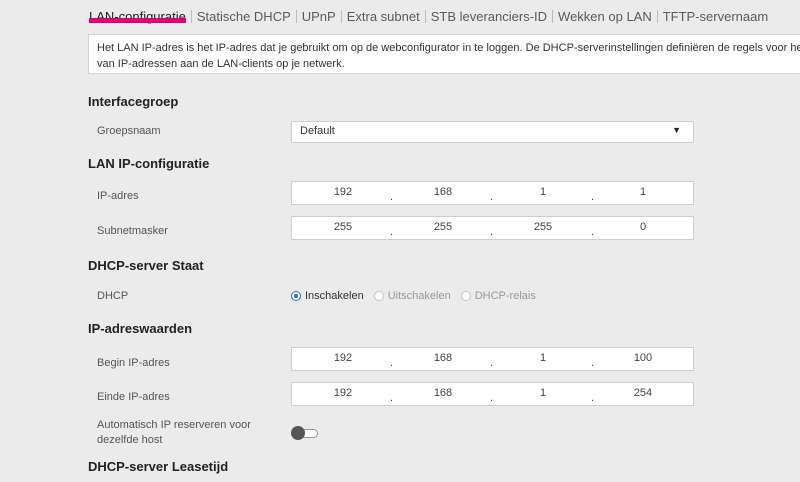 Image resolution: width=800 pixels, height=482 pixels. I want to click on end-ip-field: 192 . 168 . 1 . 254, so click(492, 394).